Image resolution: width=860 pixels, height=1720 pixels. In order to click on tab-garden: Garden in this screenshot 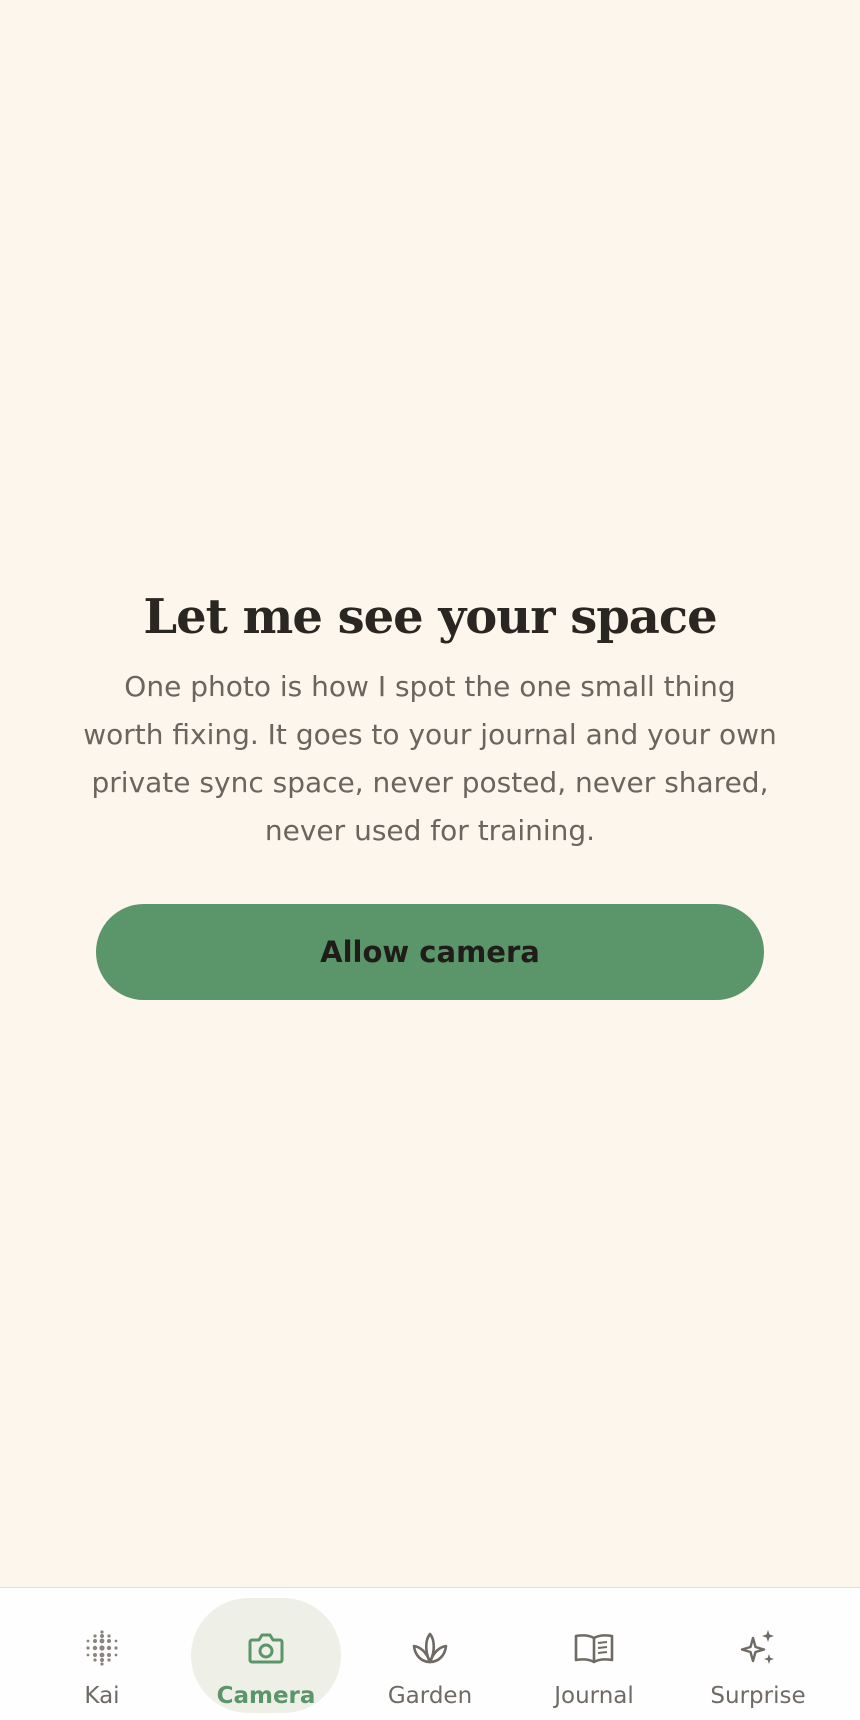, I will do `click(430, 1655)`.